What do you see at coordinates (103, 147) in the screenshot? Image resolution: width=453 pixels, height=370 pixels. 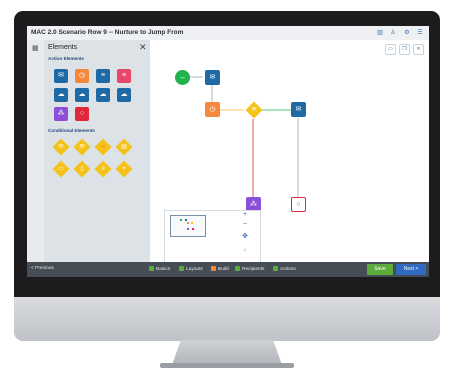 I see `condition-click-icon: ☝` at bounding box center [103, 147].